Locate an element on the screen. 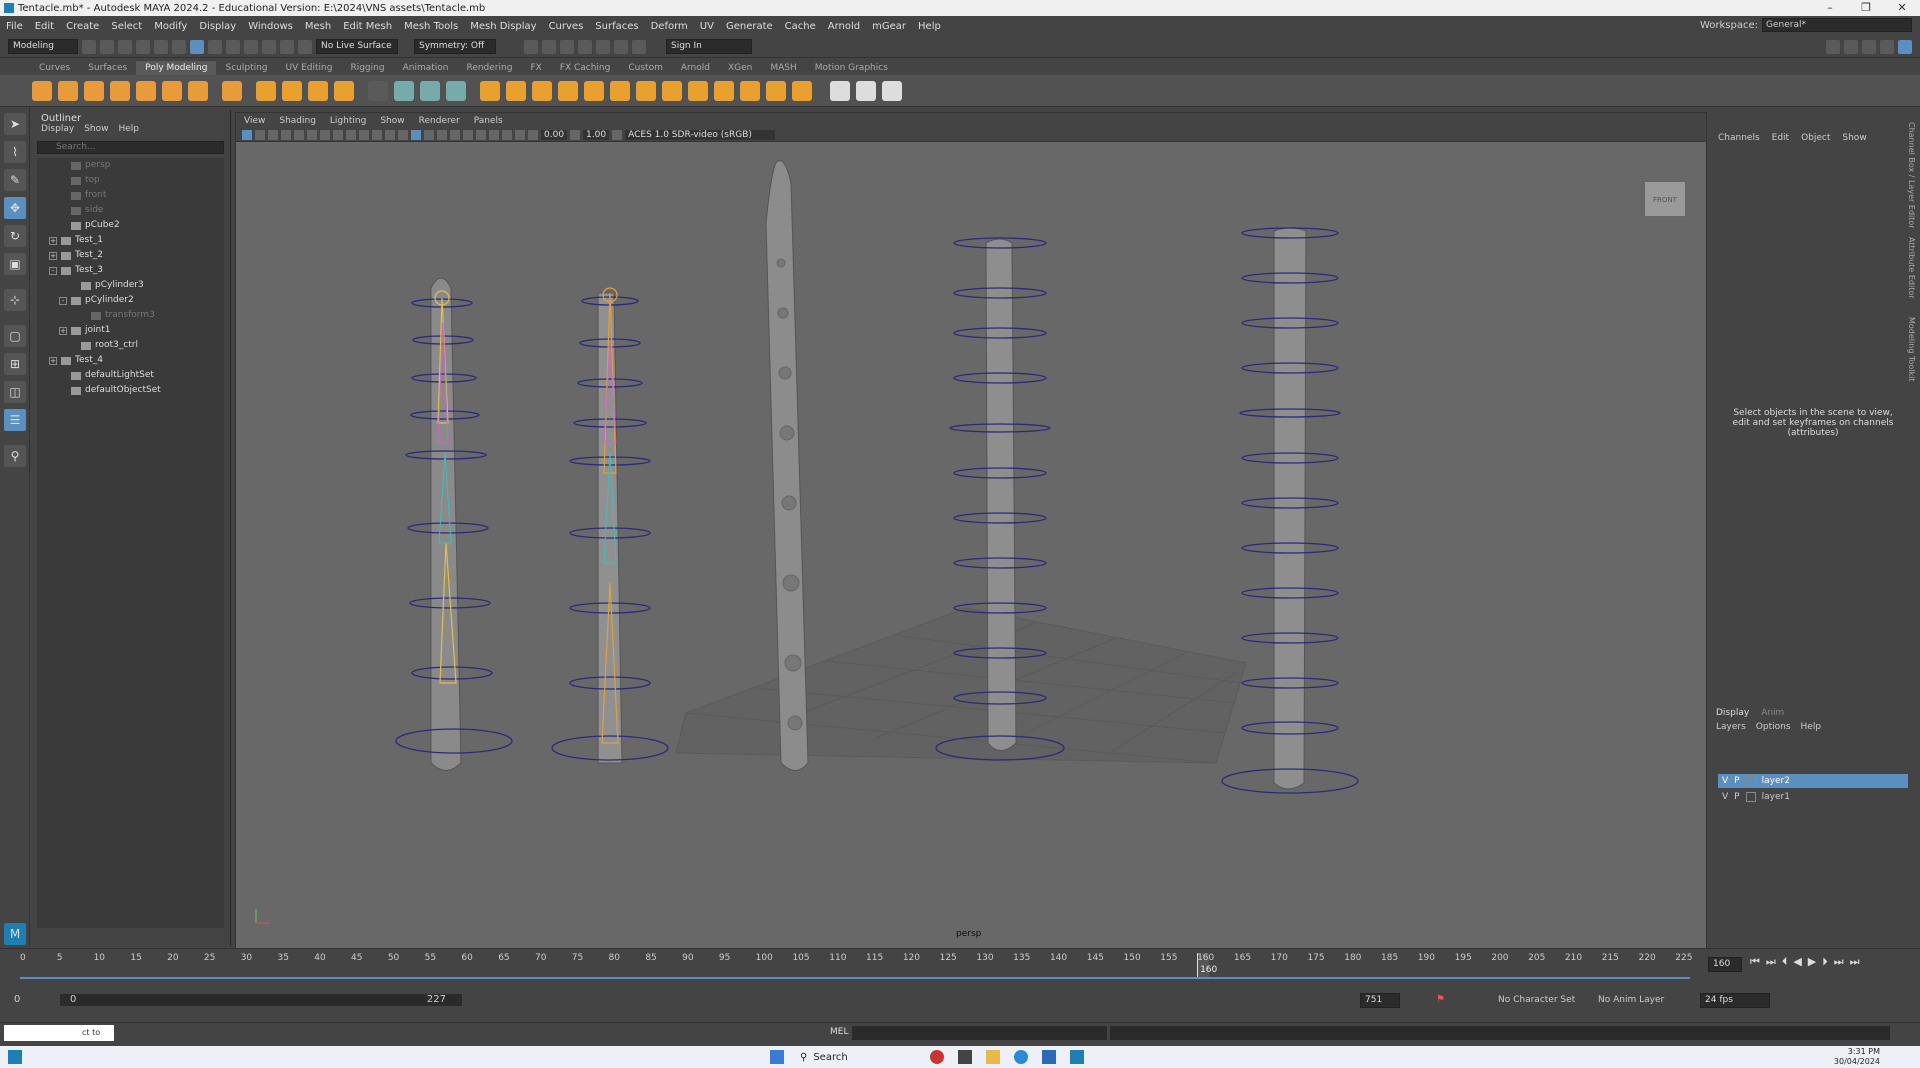 This screenshot has height=1068, width=1920. menu-deform: Deform is located at coordinates (669, 26).